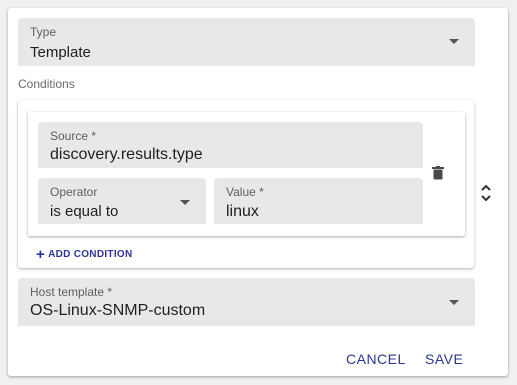  Describe the element at coordinates (246, 302) in the screenshot. I see `host-template-select: Host template * OS-Linux-SNMP-custom` at that location.